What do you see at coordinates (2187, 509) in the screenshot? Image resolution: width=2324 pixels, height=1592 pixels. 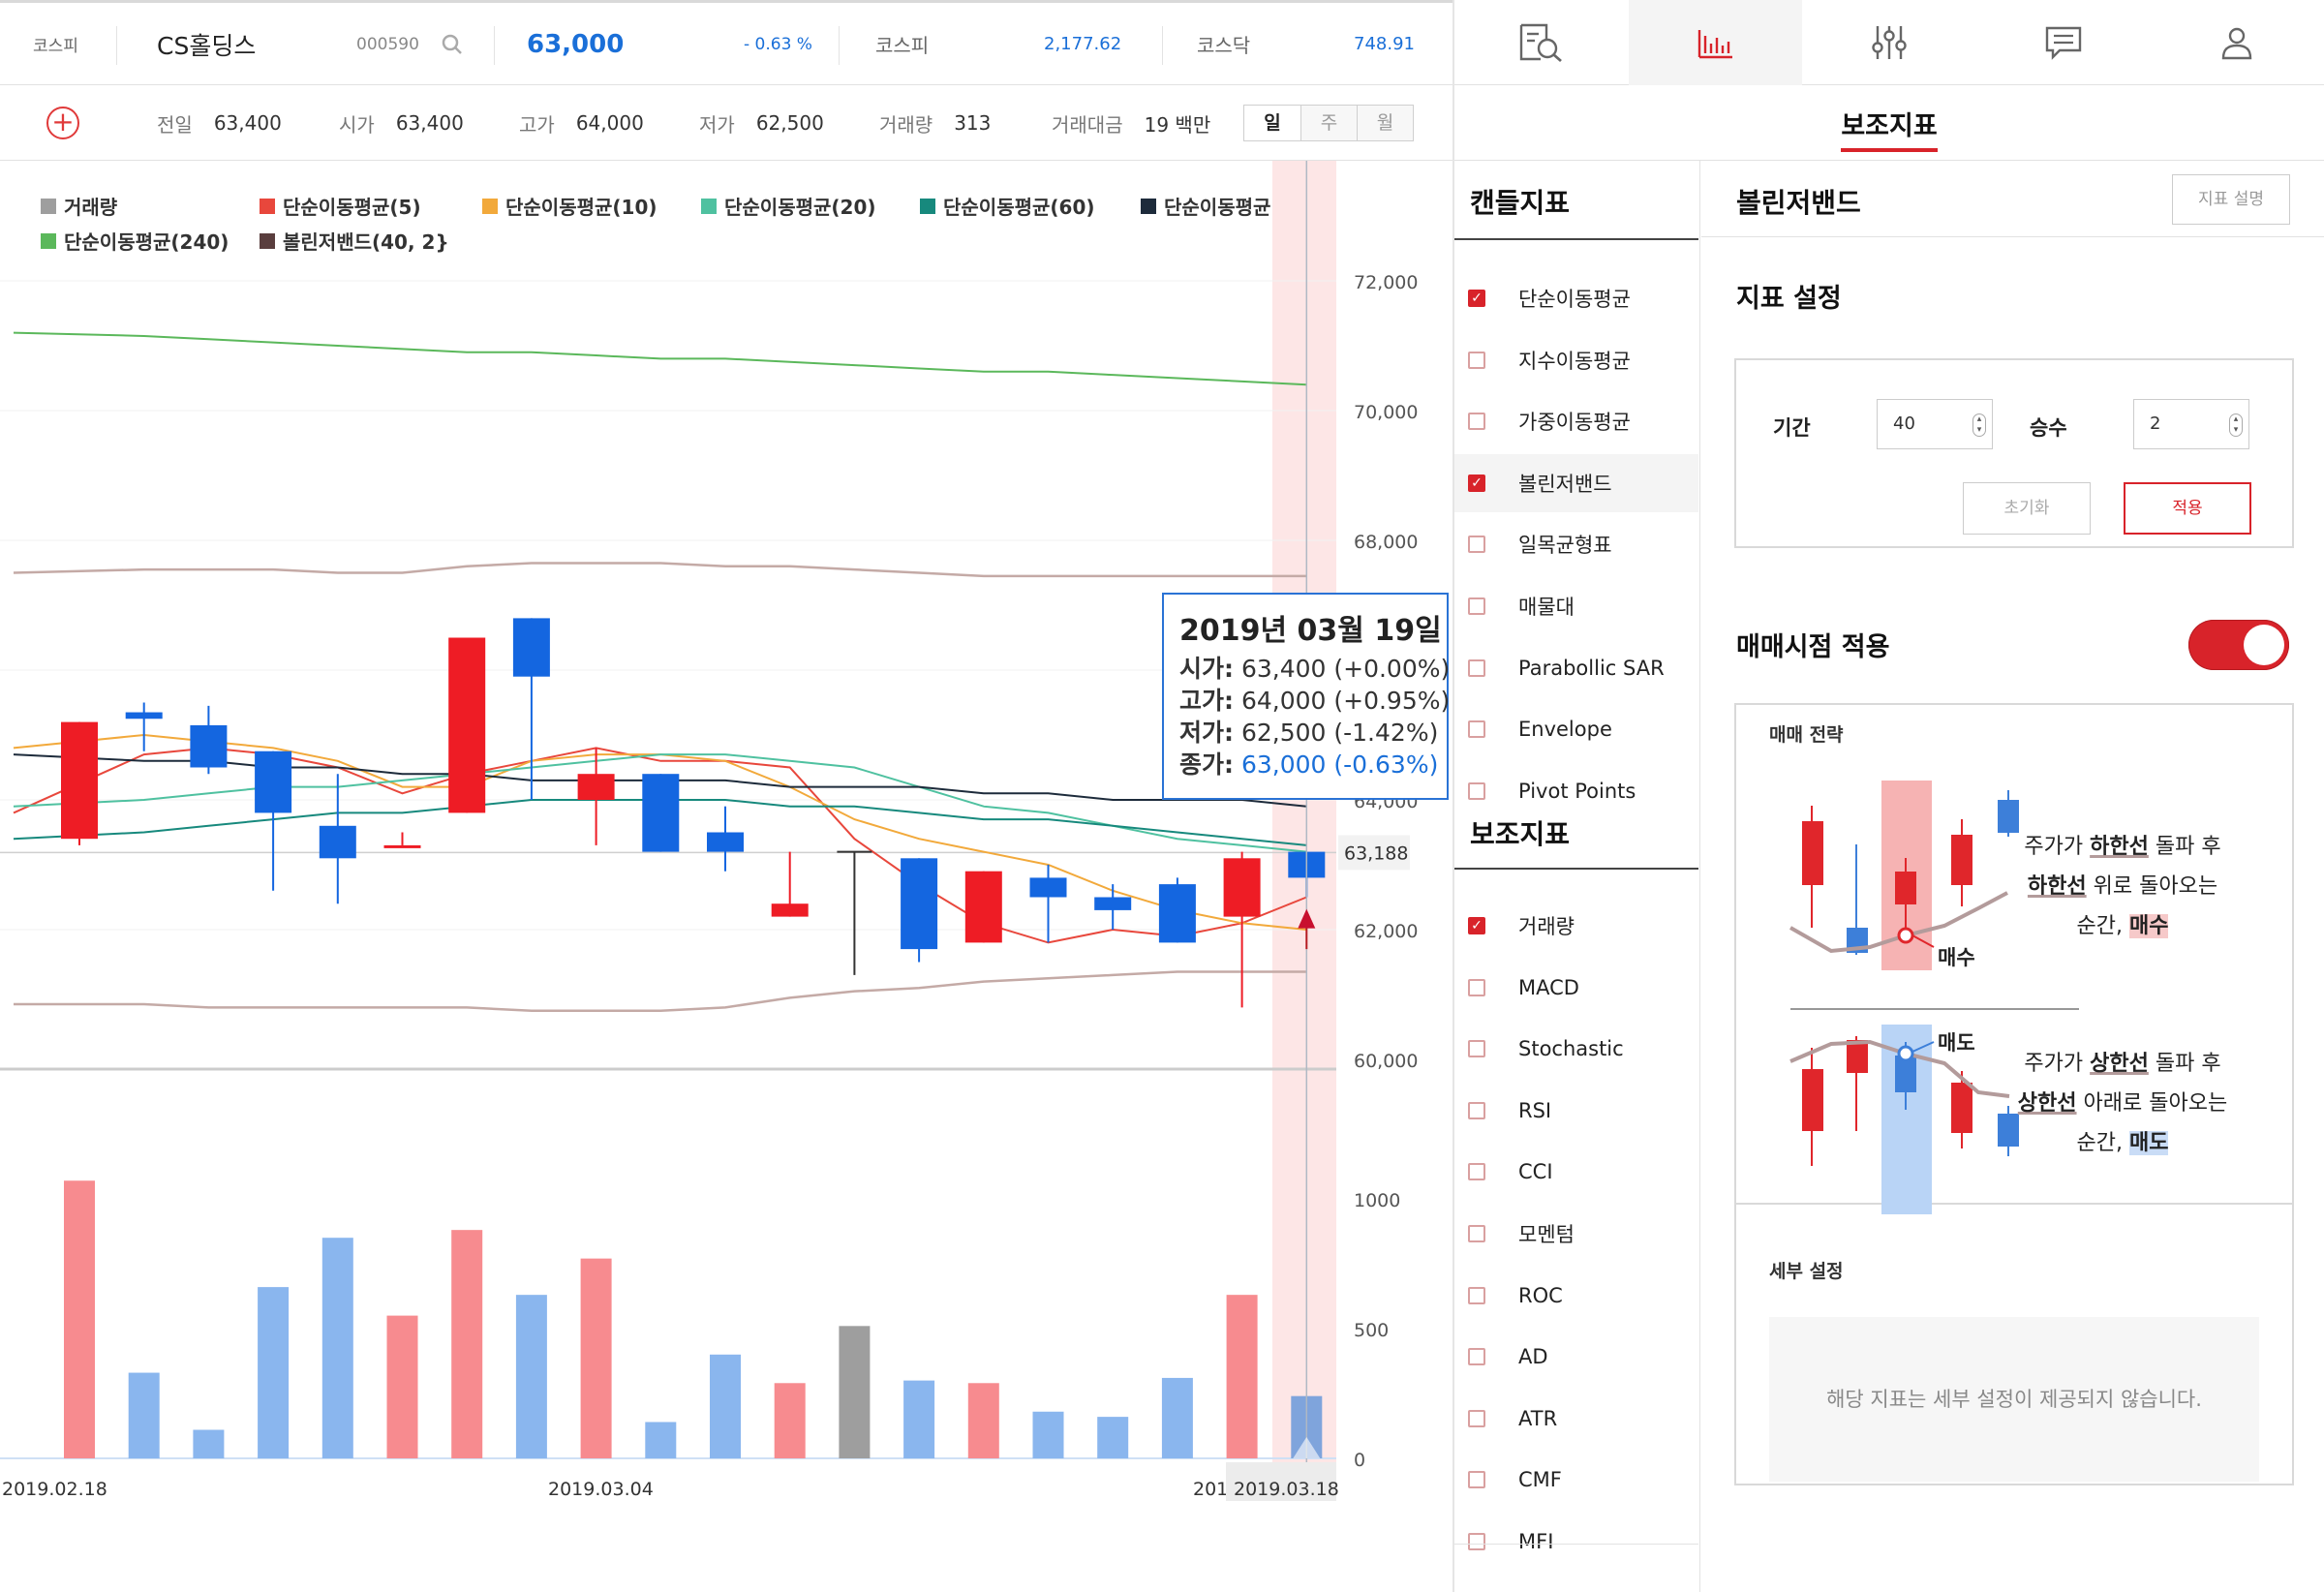 I see `apply-button: 적용` at bounding box center [2187, 509].